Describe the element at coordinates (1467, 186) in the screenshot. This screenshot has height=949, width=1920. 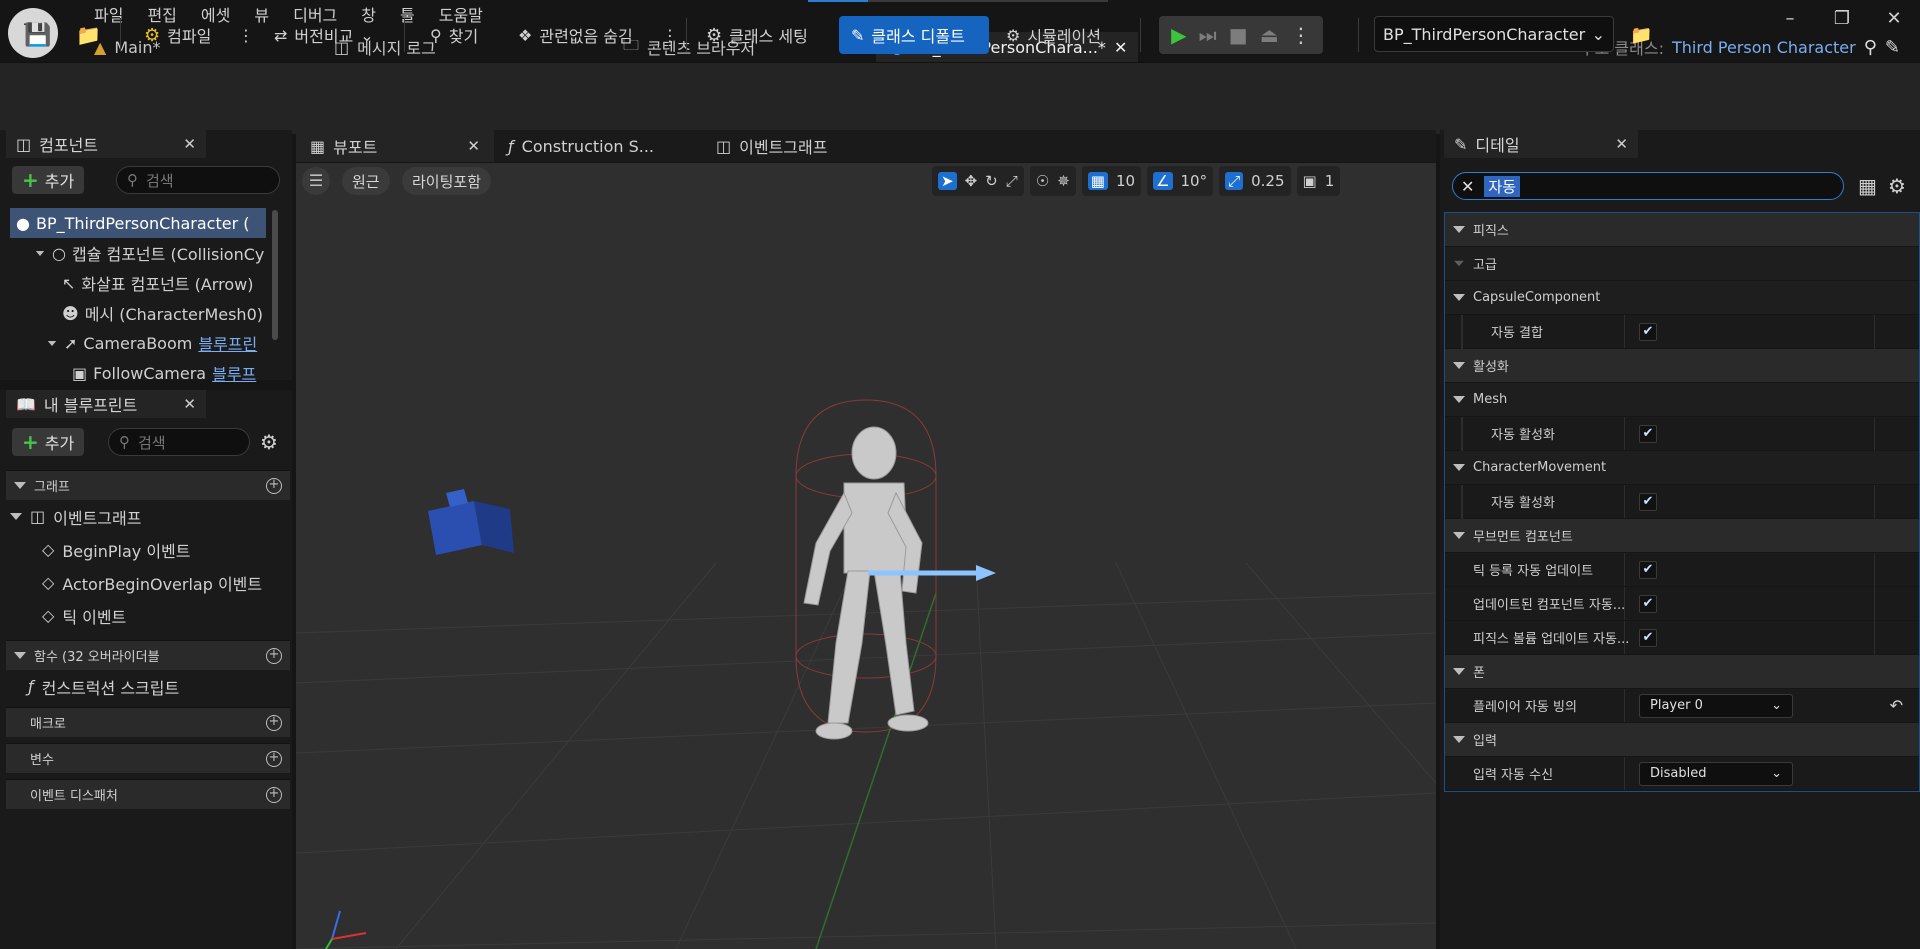
I see `clear-search-icon: ✕` at that location.